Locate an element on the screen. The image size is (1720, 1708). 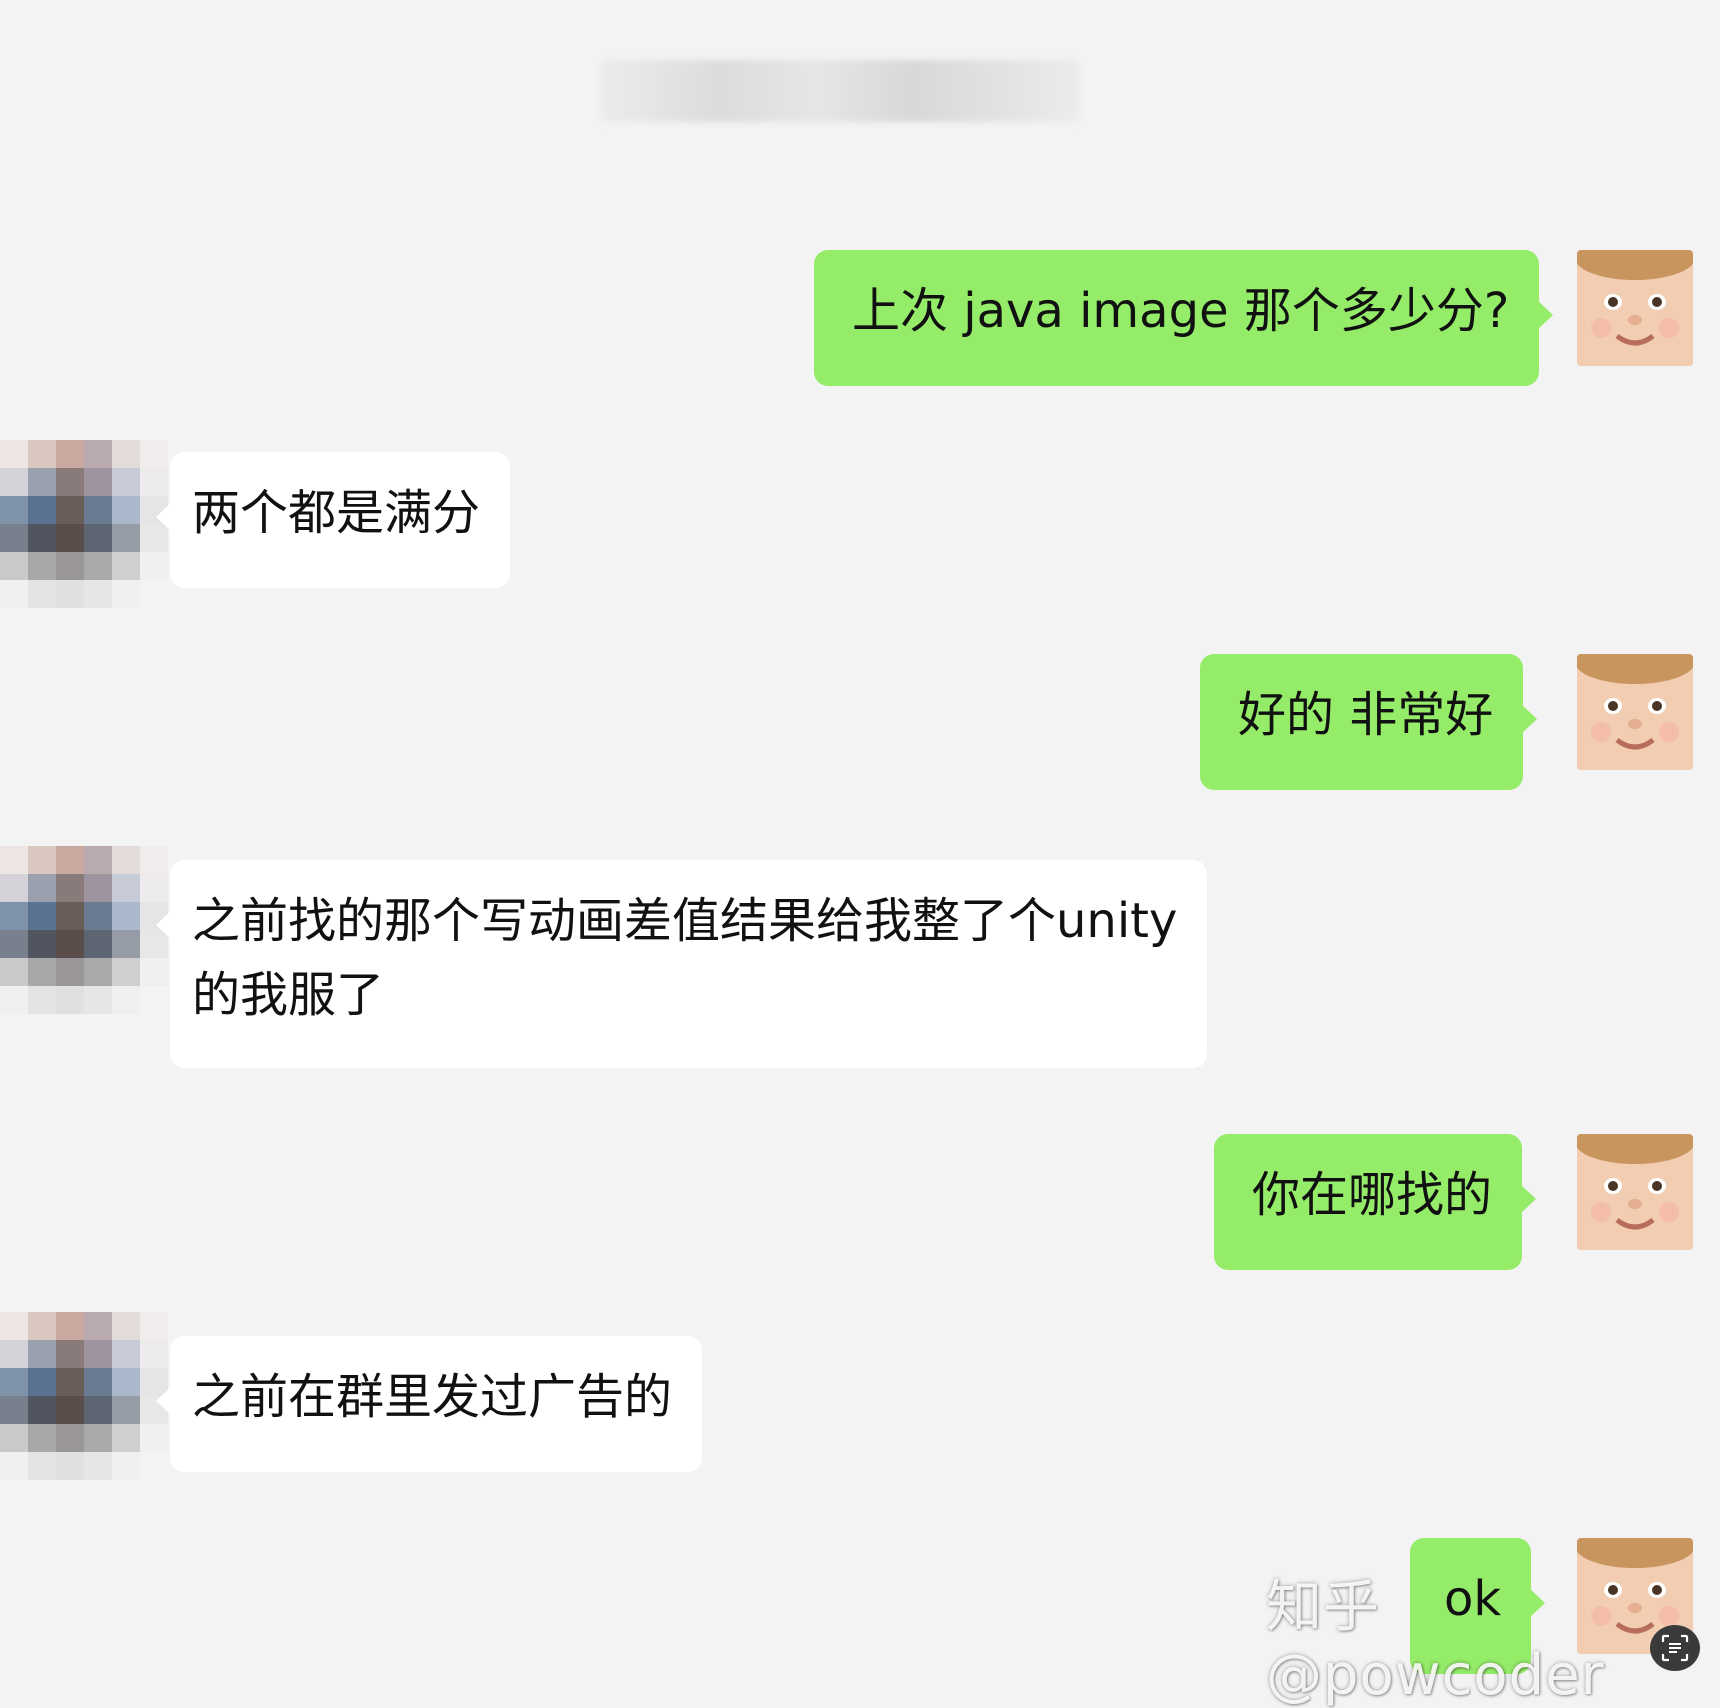
message-bubble-sent: 上次 java image 那个多少分? is located at coordinates (1184, 318).